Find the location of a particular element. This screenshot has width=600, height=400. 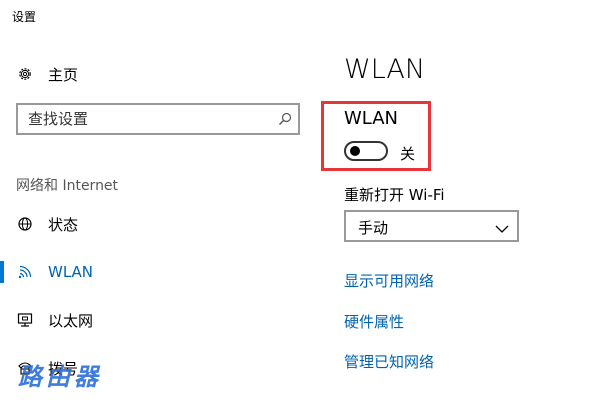

watermark: 路由器 is located at coordinates (60, 376).